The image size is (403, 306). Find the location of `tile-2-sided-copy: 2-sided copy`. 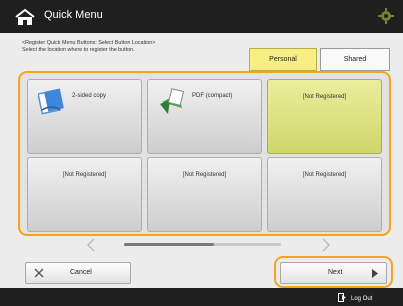

tile-2-sided-copy: 2-sided copy is located at coordinates (84, 116).